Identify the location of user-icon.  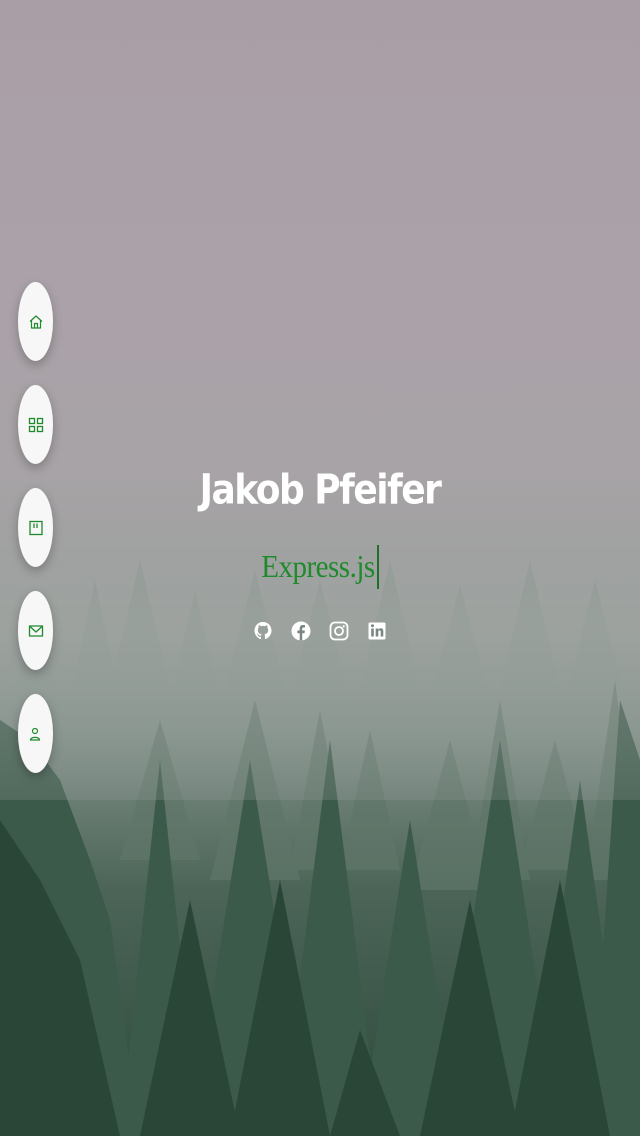
(34, 734).